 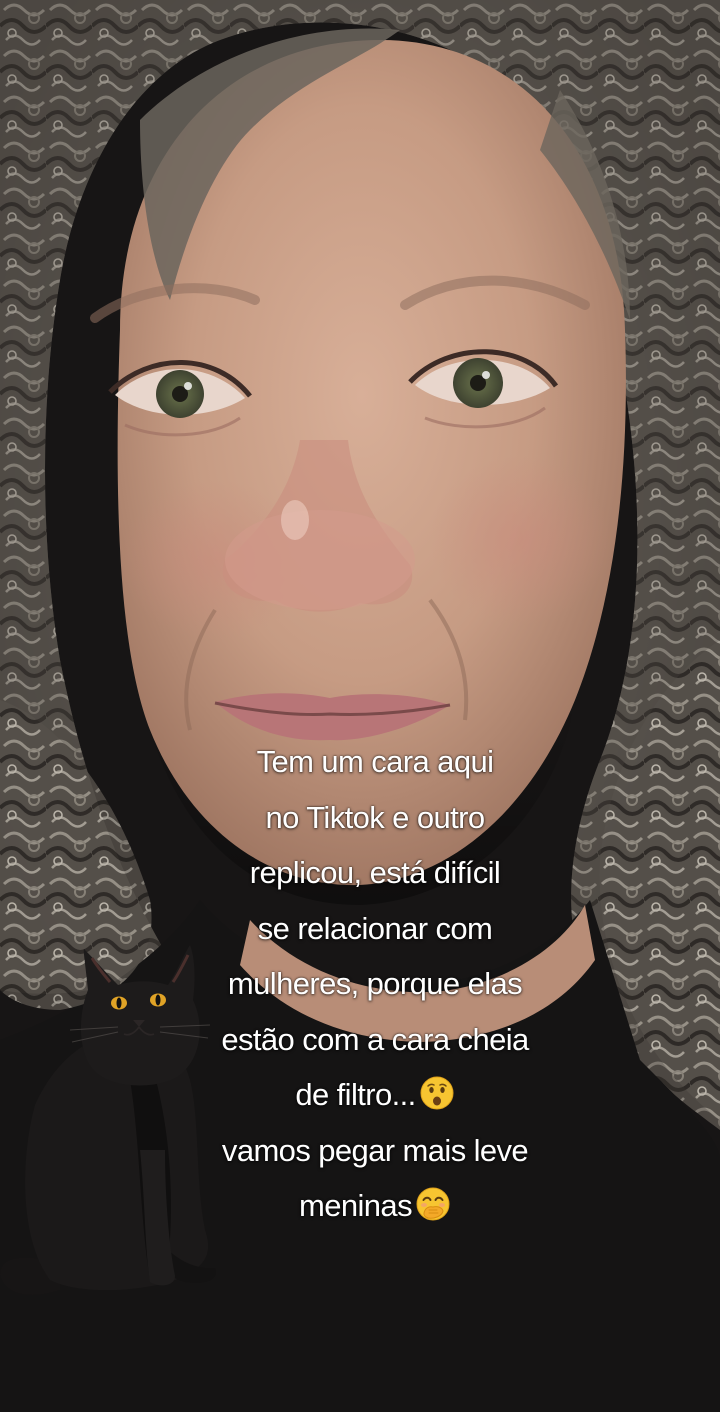 I want to click on hushed-face-emoji-icon, so click(x=437, y=1093).